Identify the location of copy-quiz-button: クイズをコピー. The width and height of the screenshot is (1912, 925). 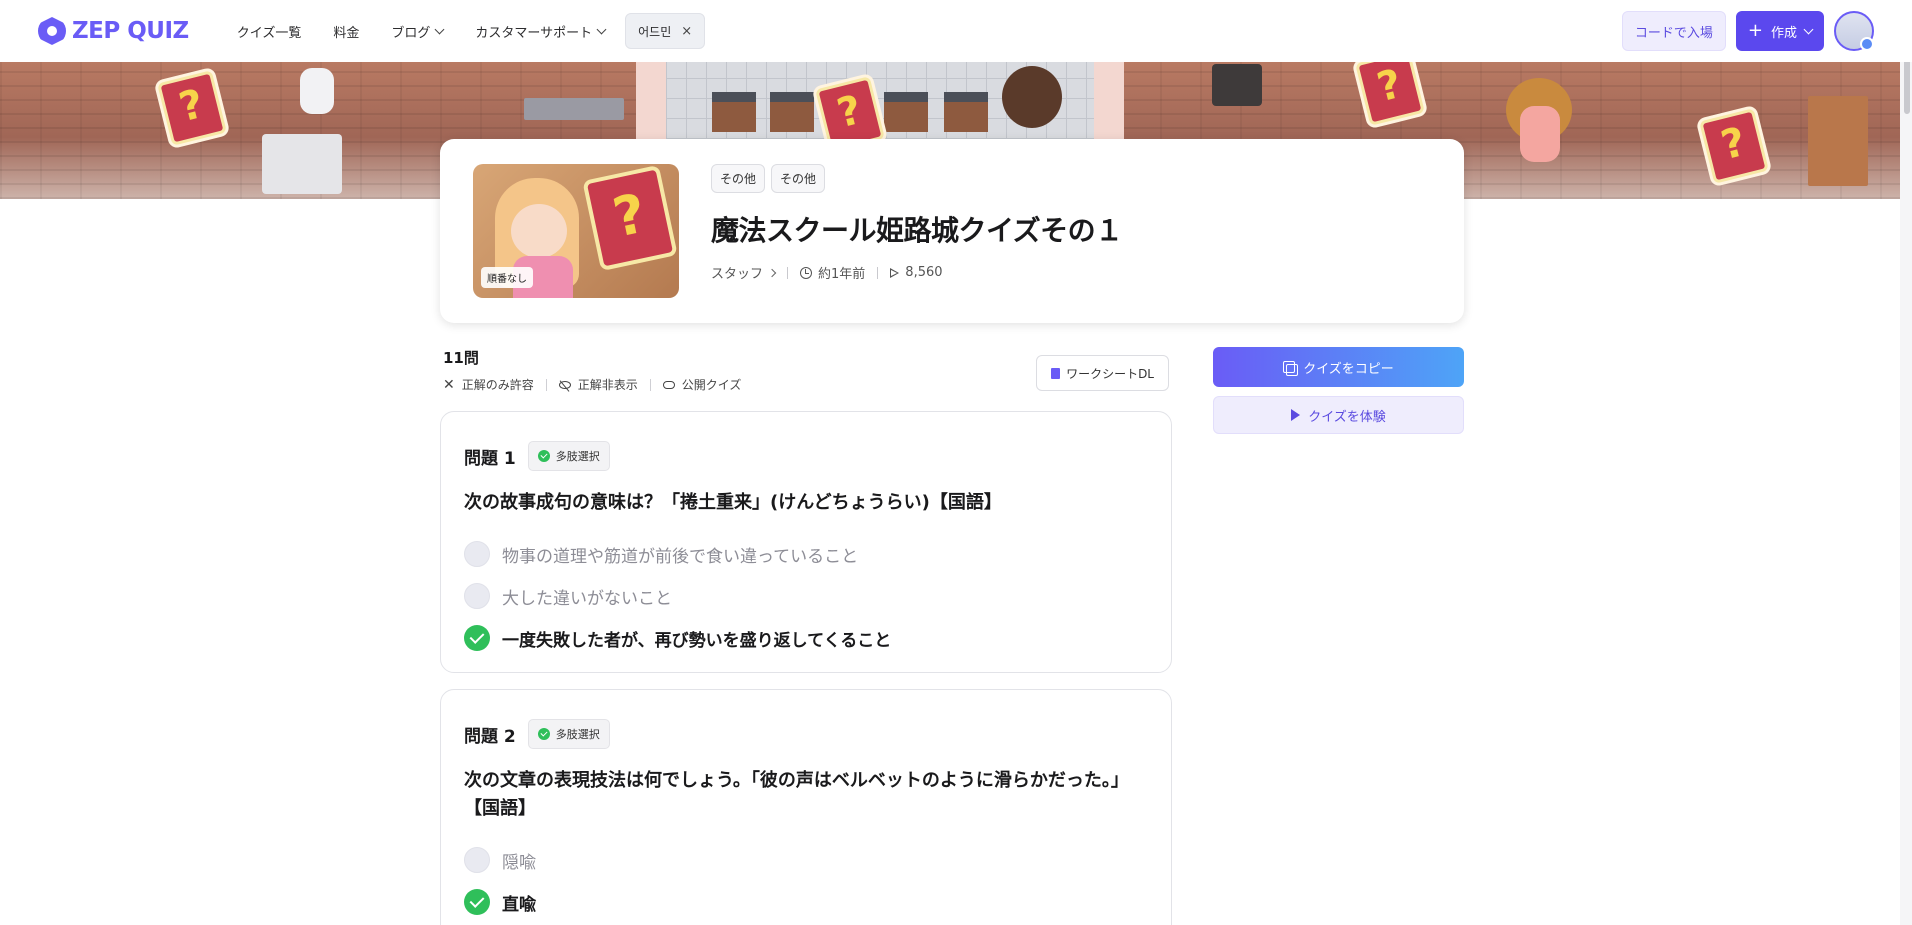
(1338, 367).